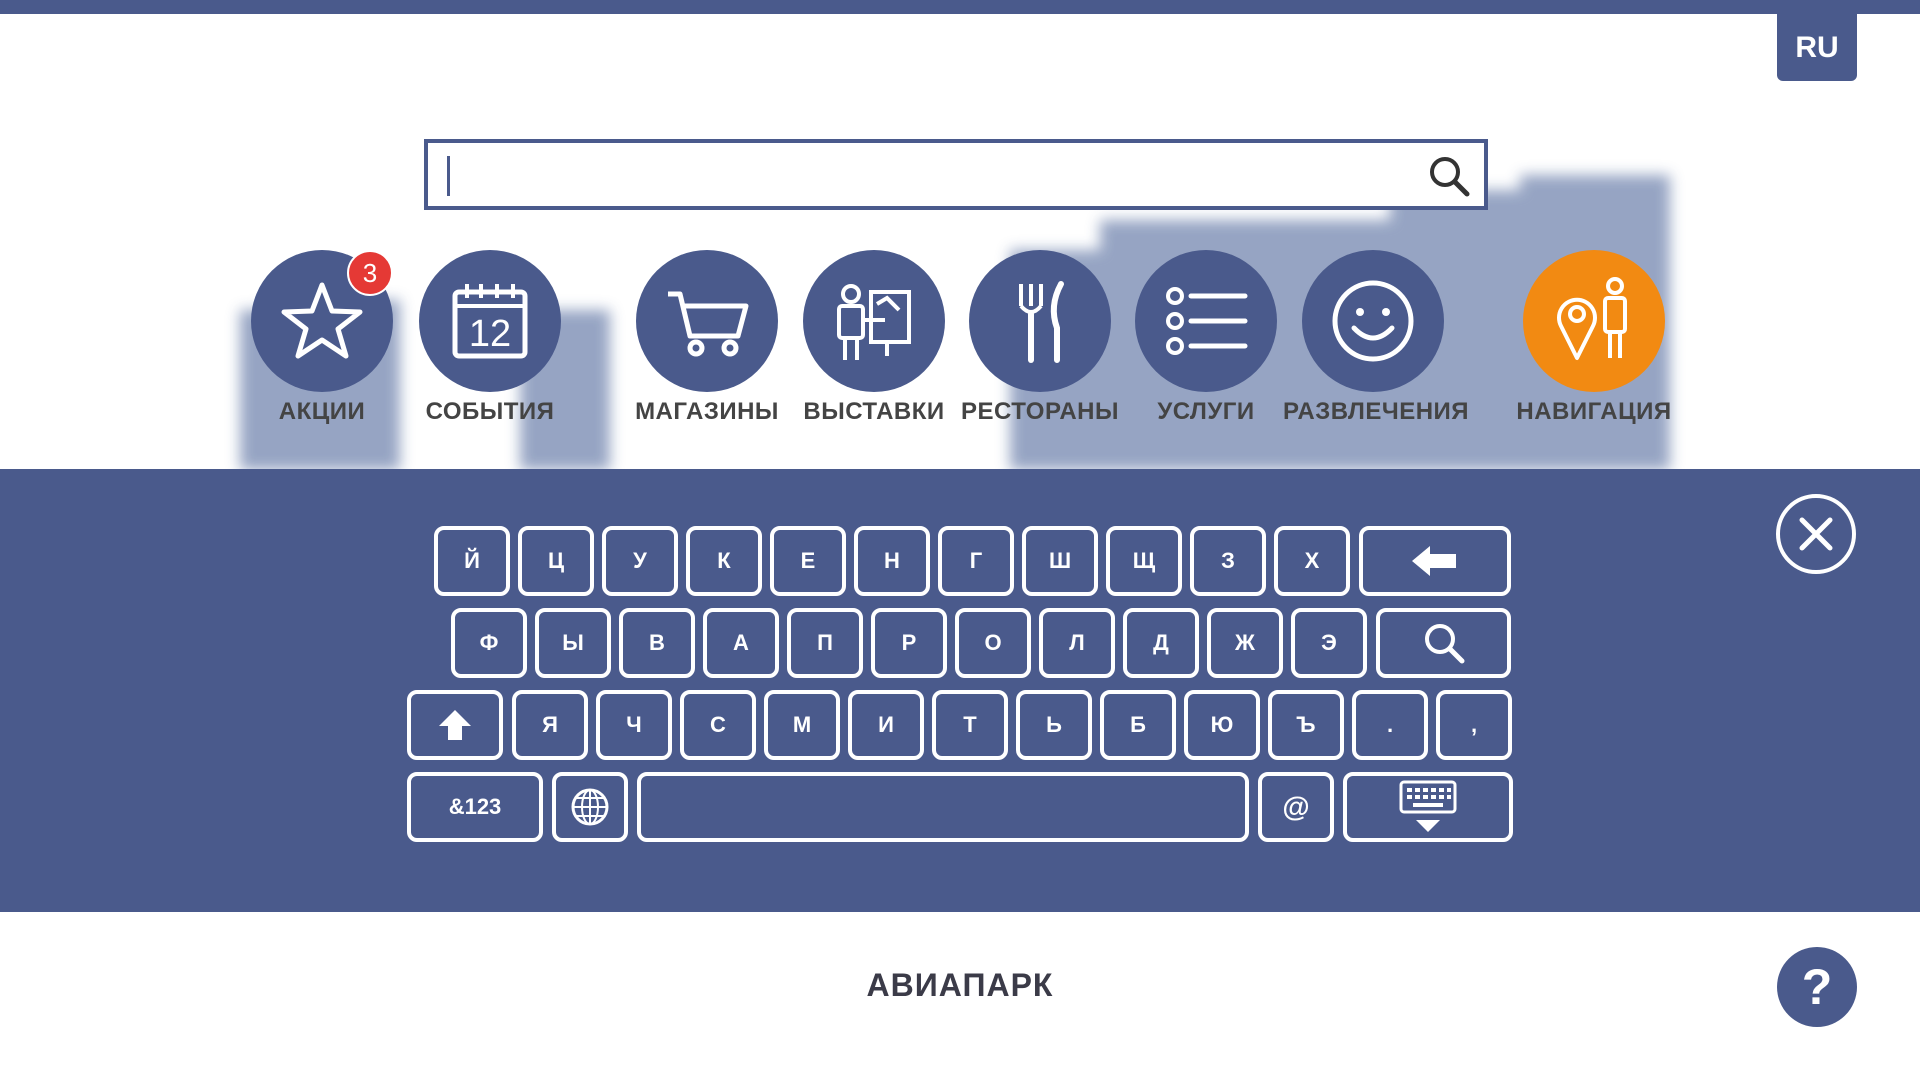 Image resolution: width=1920 pixels, height=1080 pixels. I want to click on list-icon, so click(1207, 321).